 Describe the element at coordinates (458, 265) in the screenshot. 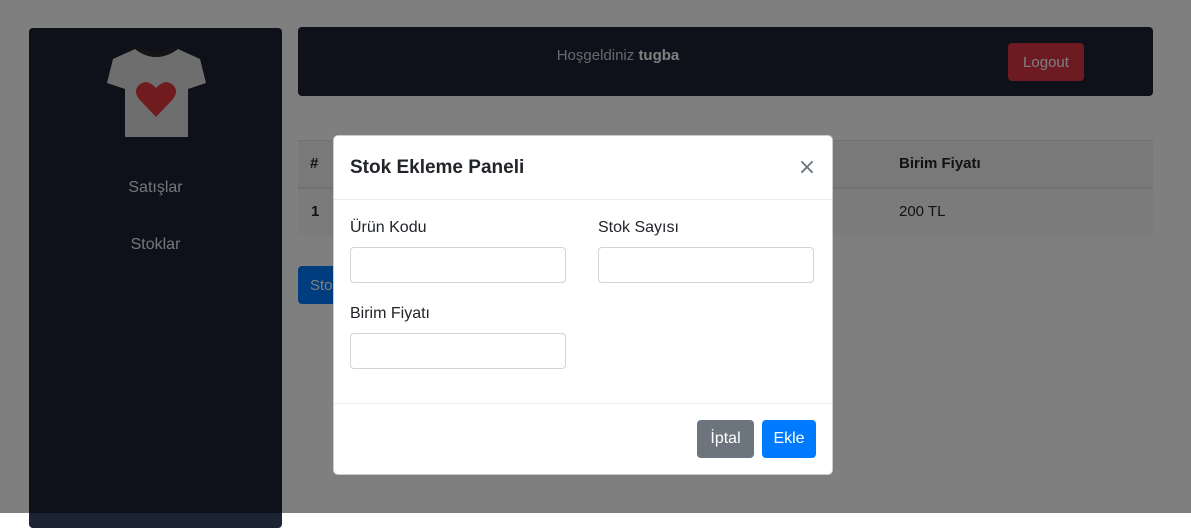

I see `product-code-input` at that location.